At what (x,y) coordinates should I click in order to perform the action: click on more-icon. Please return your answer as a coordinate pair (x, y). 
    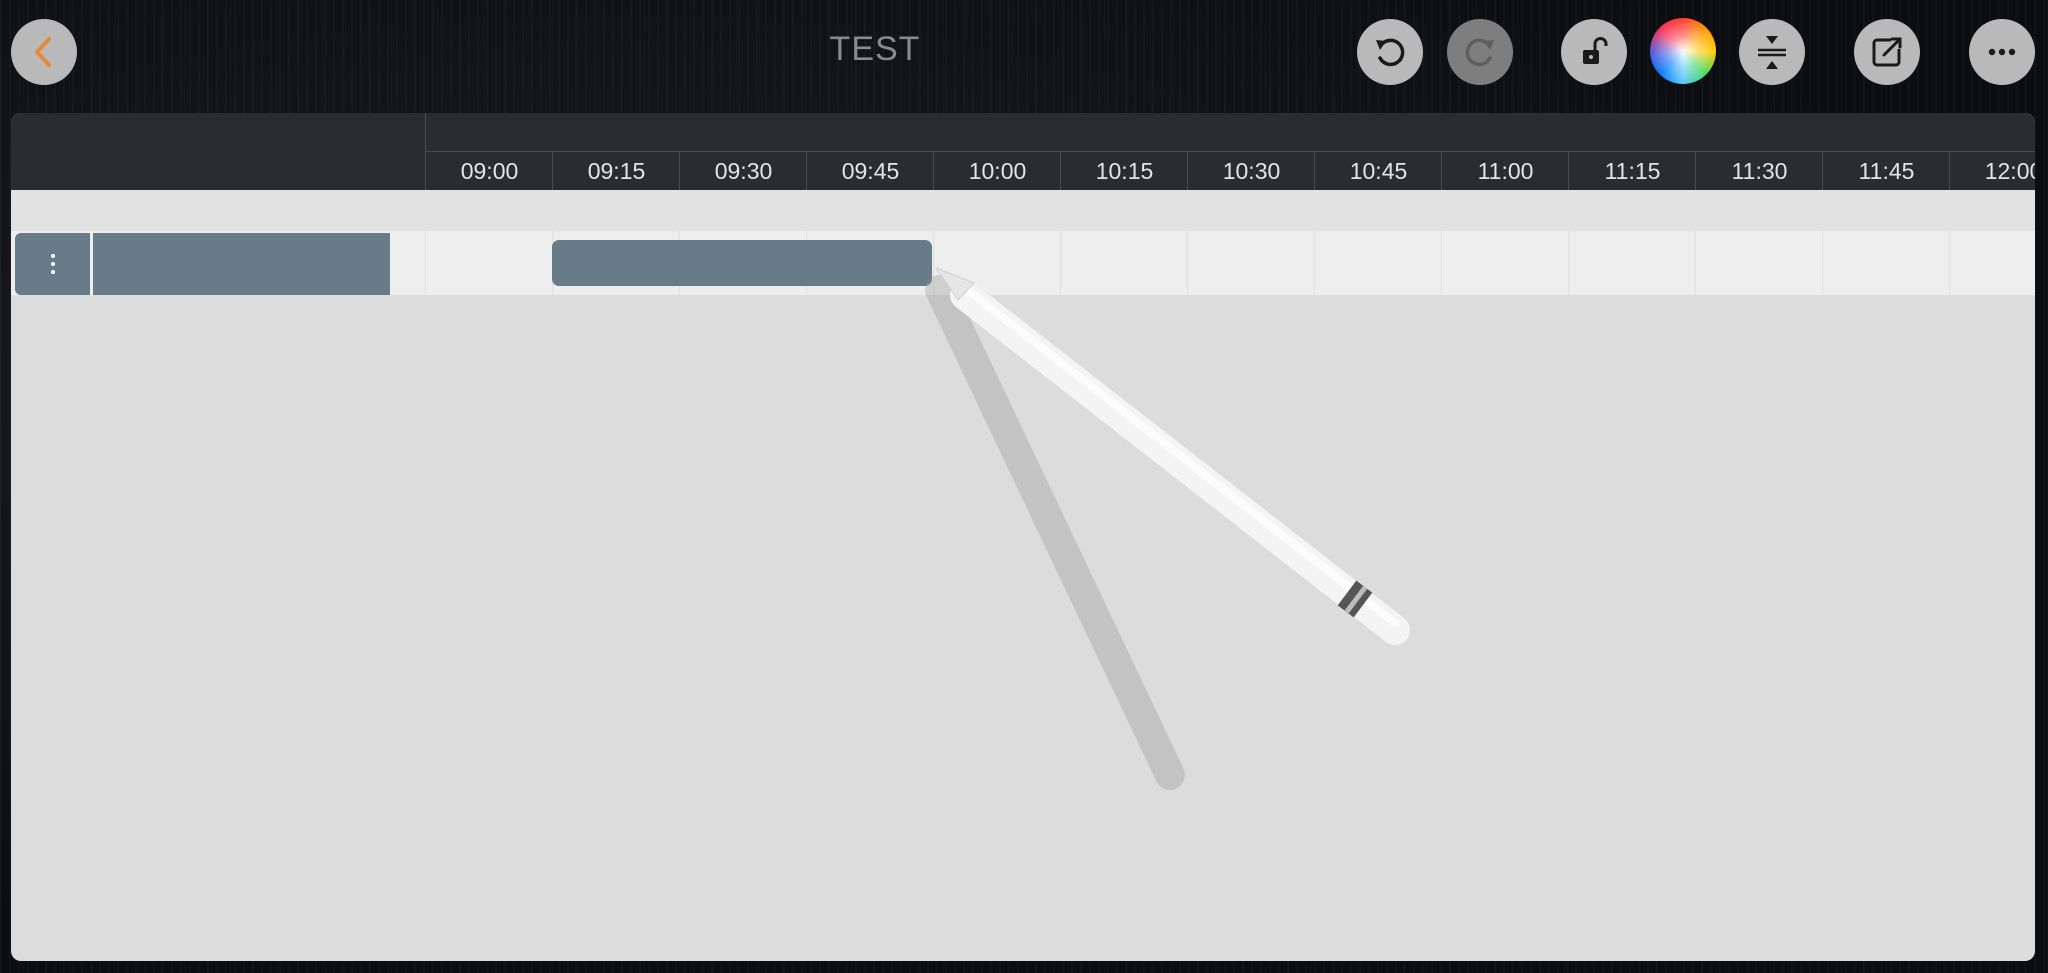
    Looking at the image, I should click on (2002, 52).